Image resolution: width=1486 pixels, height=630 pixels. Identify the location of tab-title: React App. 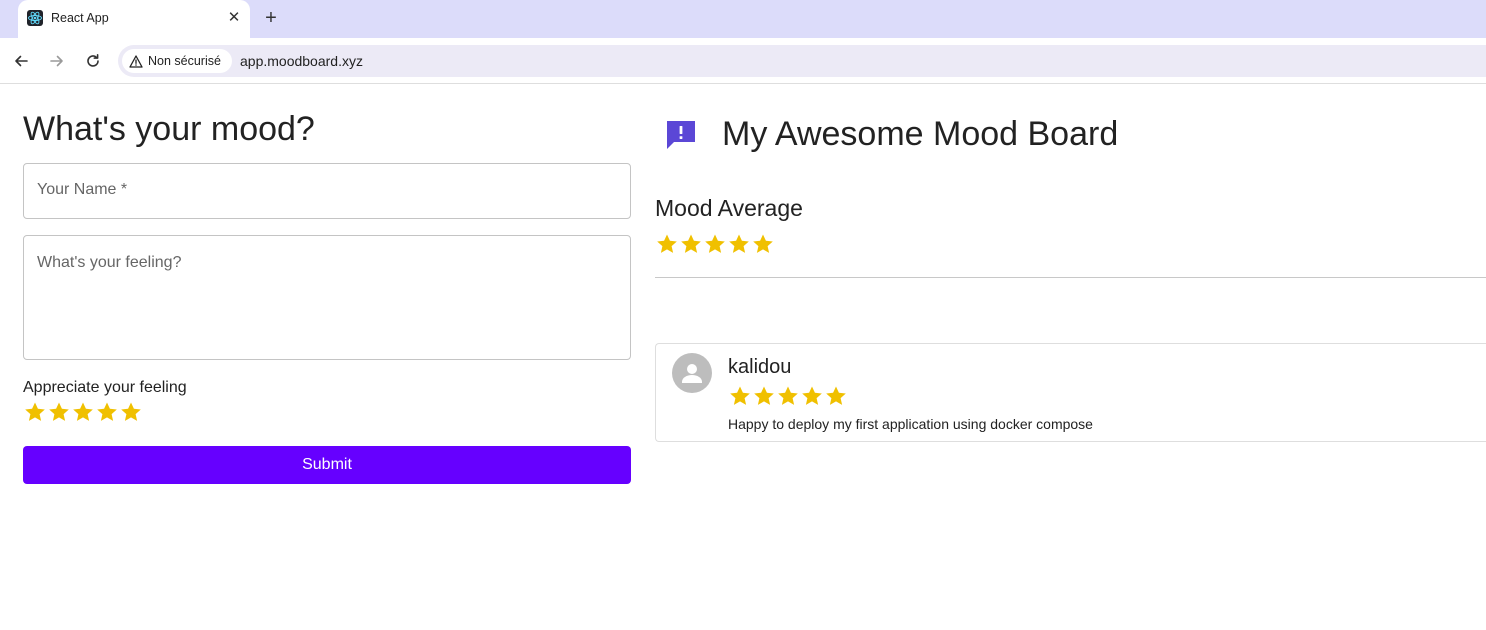
(80, 18).